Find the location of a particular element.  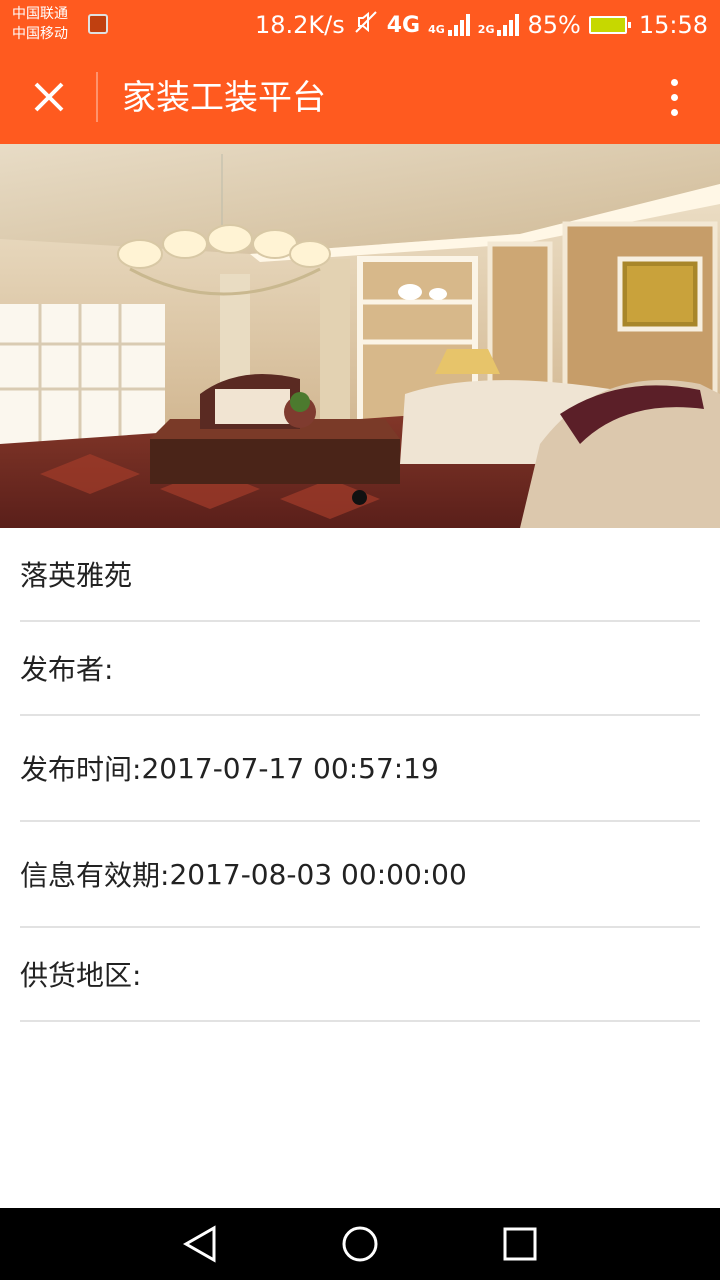

mute-icon is located at coordinates (366, 25).